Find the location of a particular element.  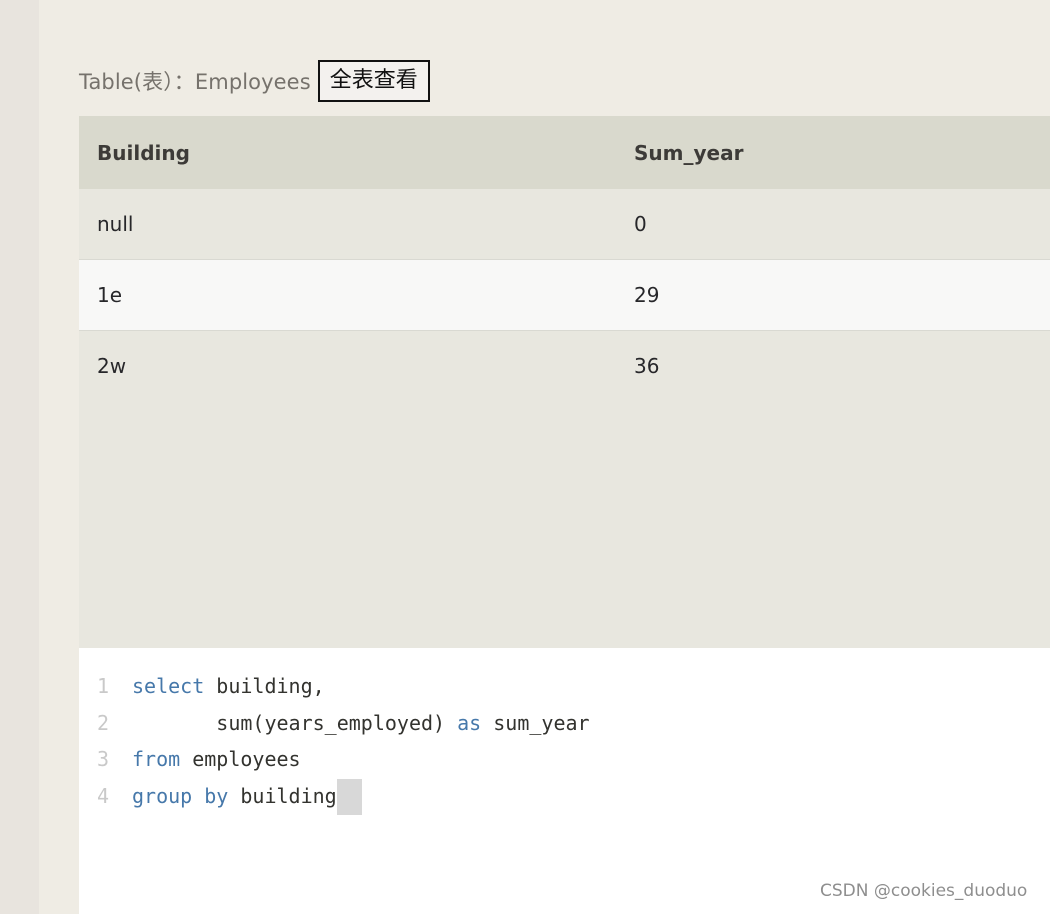

table-row: 2w 36 is located at coordinates (564, 365).